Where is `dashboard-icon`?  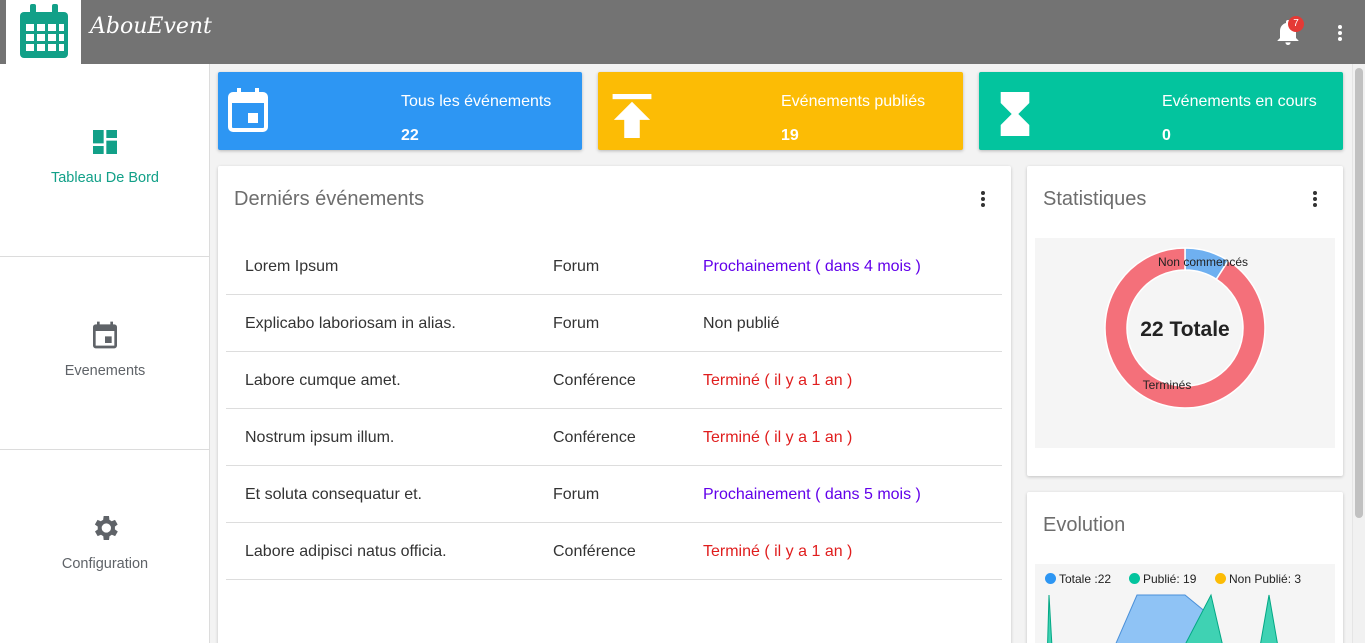 dashboard-icon is located at coordinates (105, 142).